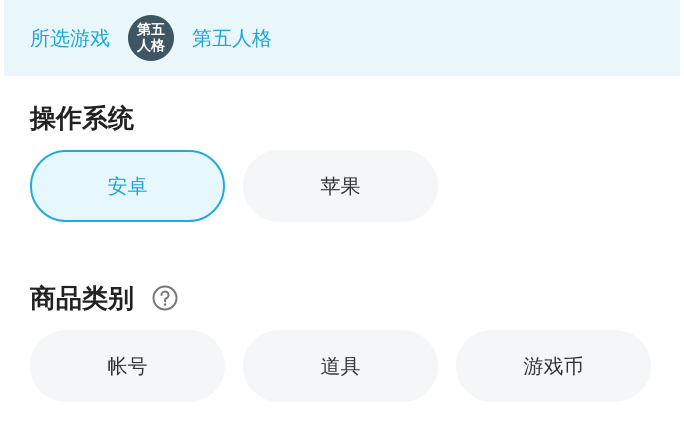 The image size is (684, 424). I want to click on section-title: 操作系统, so click(82, 119).